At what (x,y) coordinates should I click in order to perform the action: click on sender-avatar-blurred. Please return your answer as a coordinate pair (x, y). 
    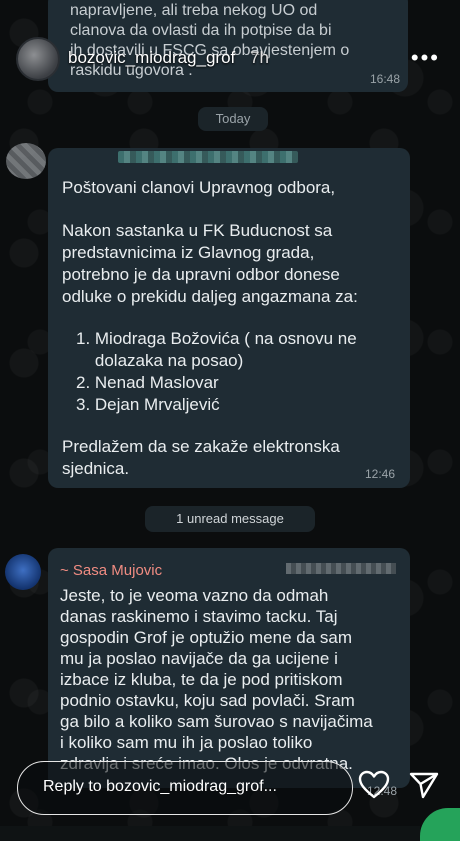
    Looking at the image, I should click on (26, 161).